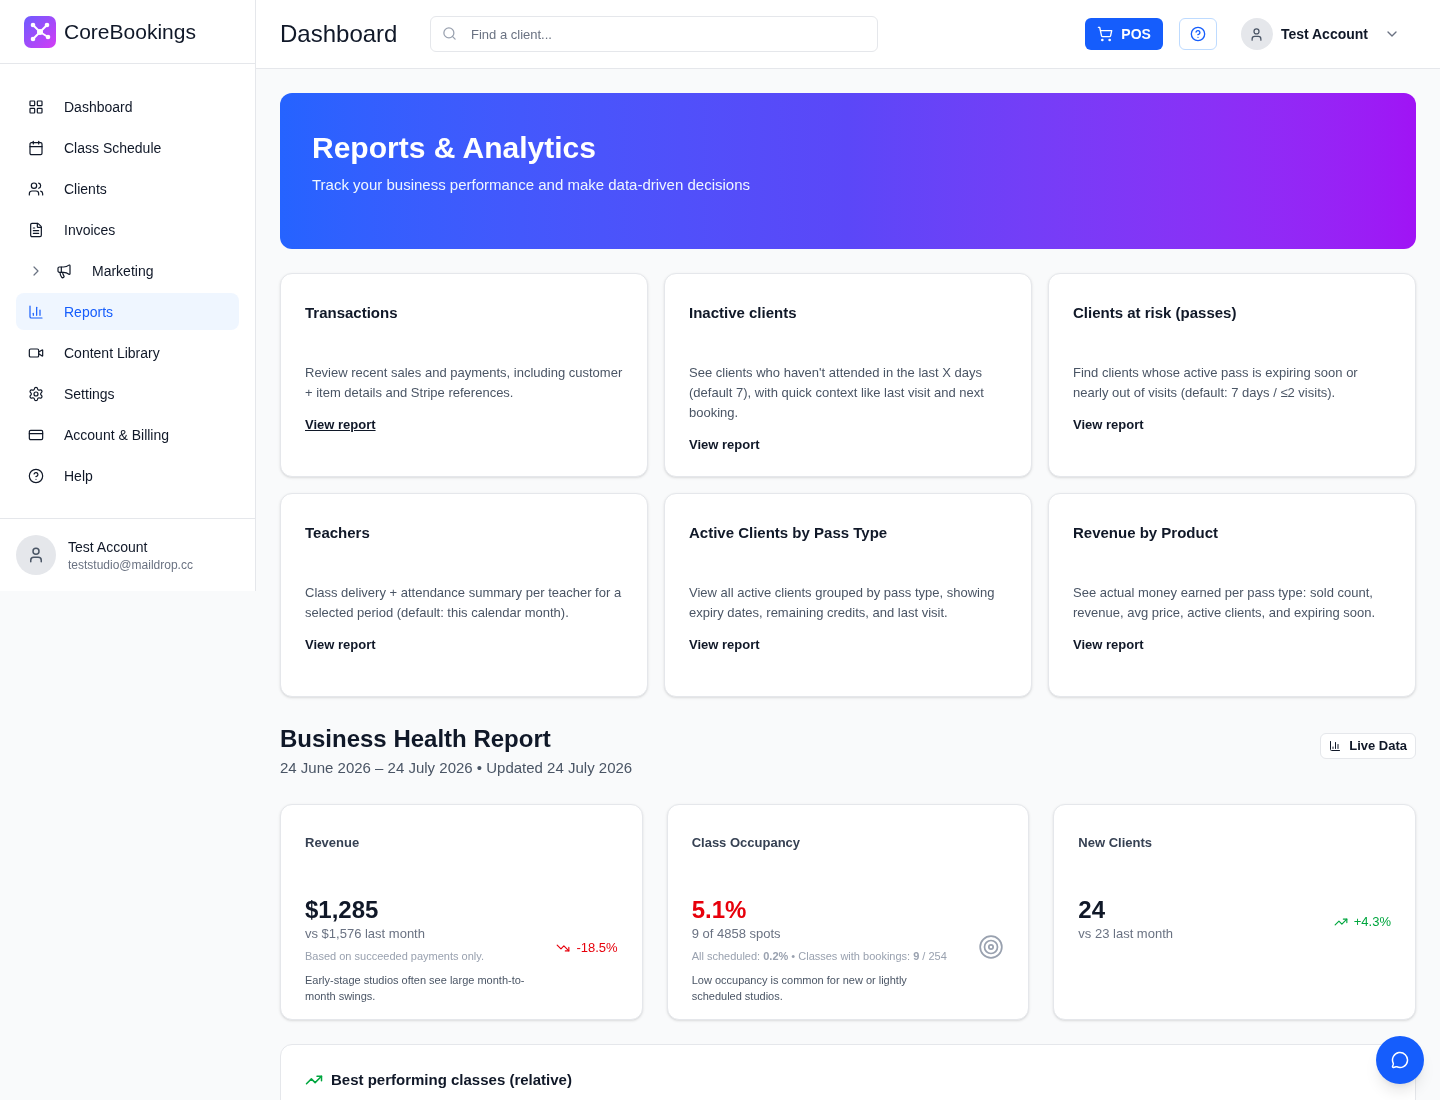 Image resolution: width=1440 pixels, height=1100 pixels. Describe the element at coordinates (743, 313) in the screenshot. I see `card-title: Inactive clients` at that location.